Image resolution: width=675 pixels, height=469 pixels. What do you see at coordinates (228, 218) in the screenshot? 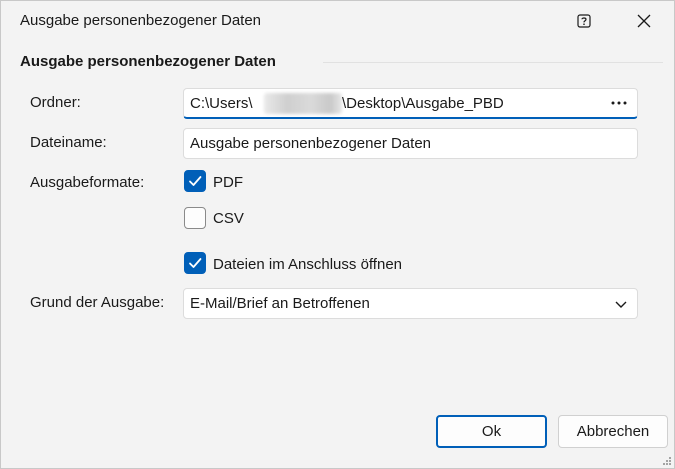
I see `csv-checkbox-label: CSV` at bounding box center [228, 218].